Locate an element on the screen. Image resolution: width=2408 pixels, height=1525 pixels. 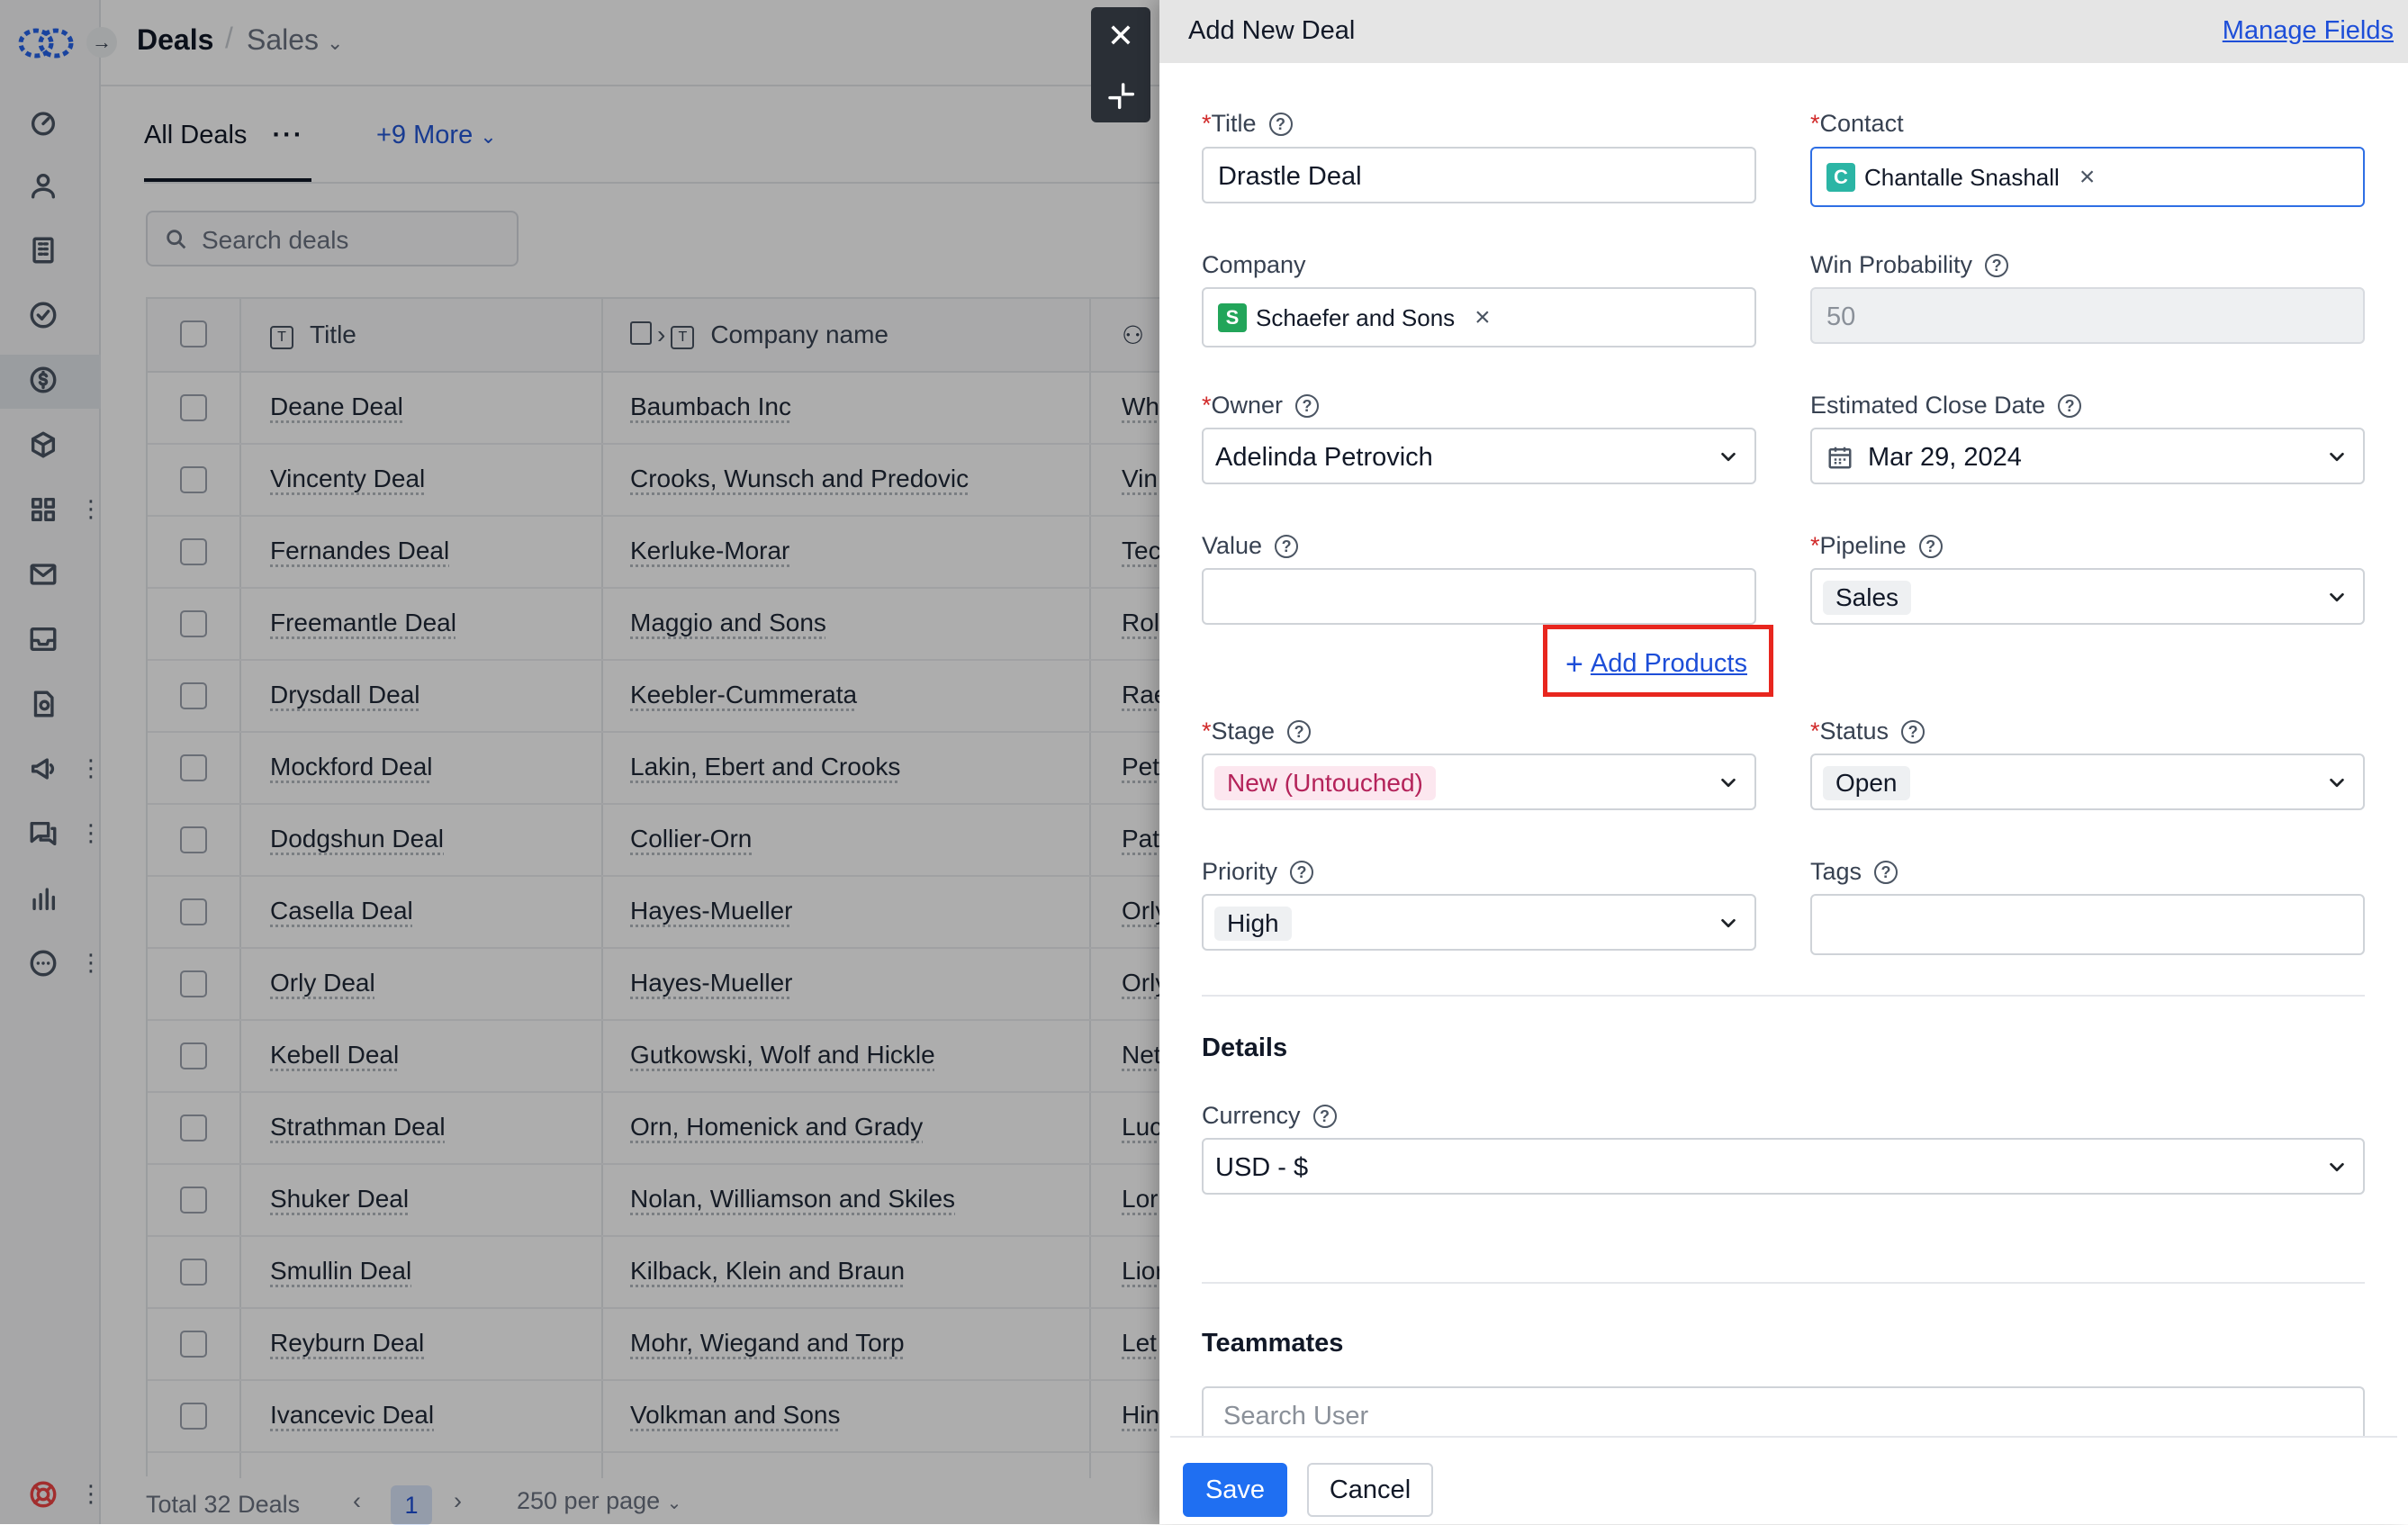
teammates-heading: Teammates is located at coordinates (1273, 1344).